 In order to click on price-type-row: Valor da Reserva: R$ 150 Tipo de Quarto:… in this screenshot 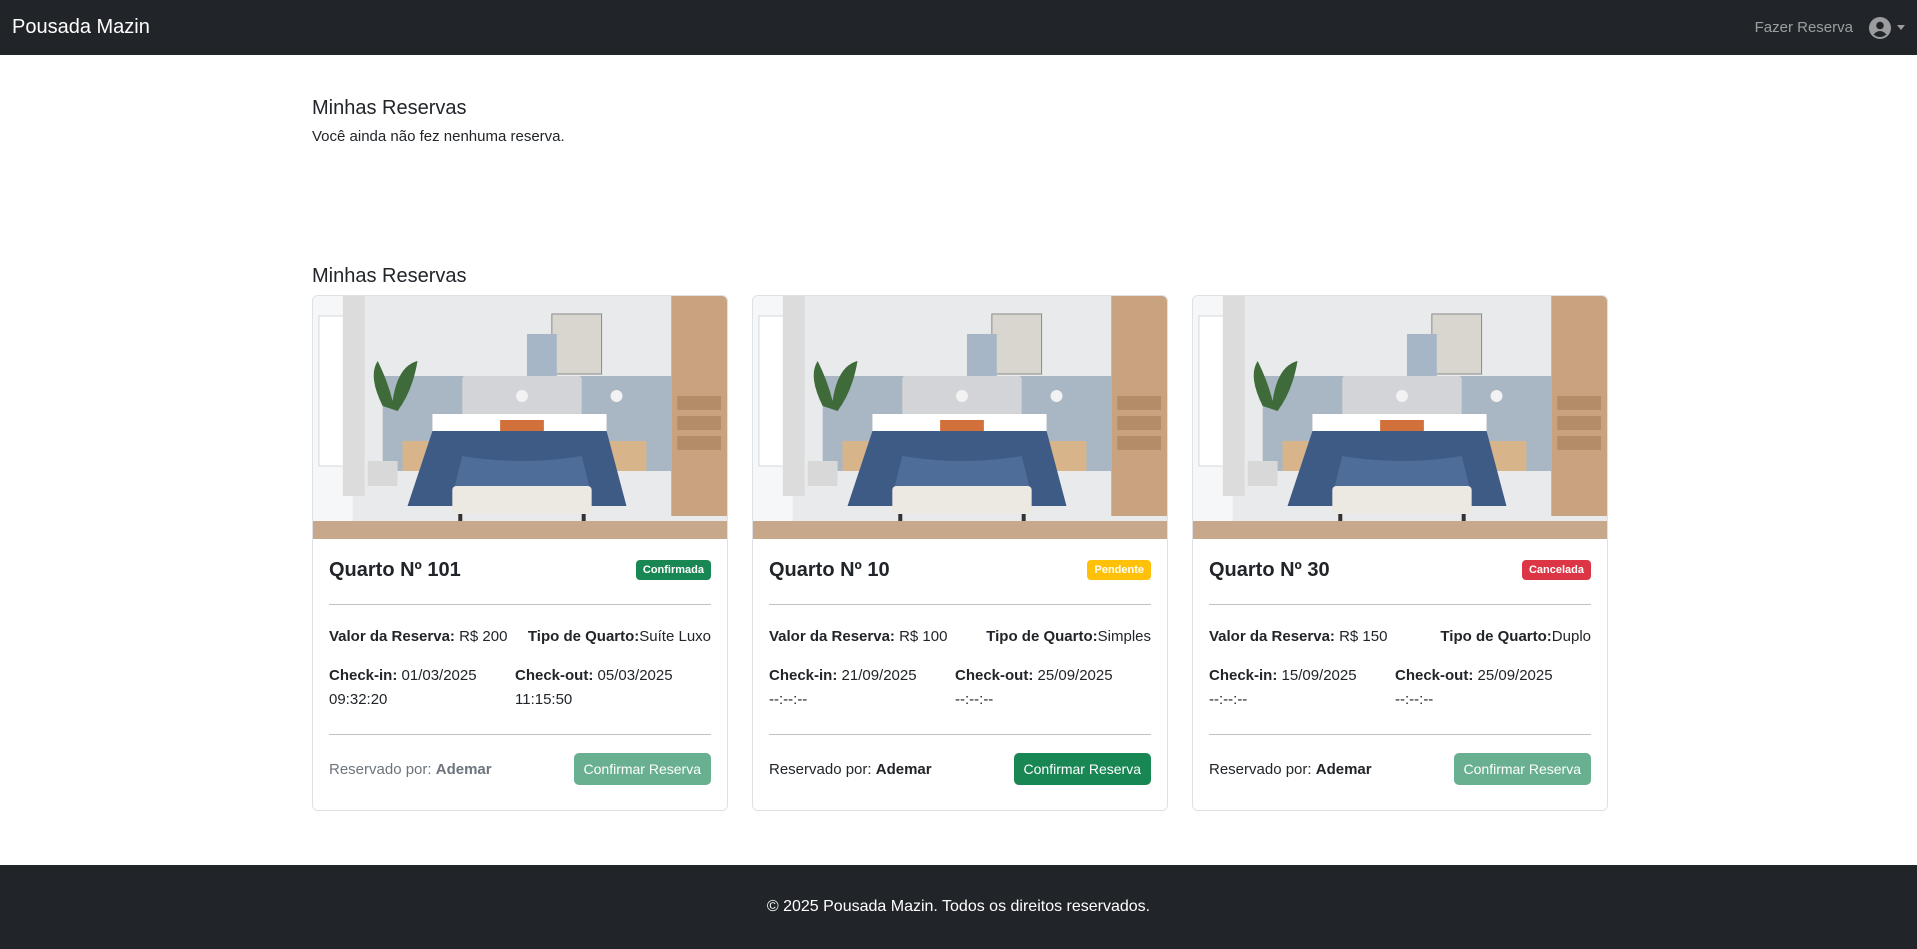, I will do `click(1400, 637)`.